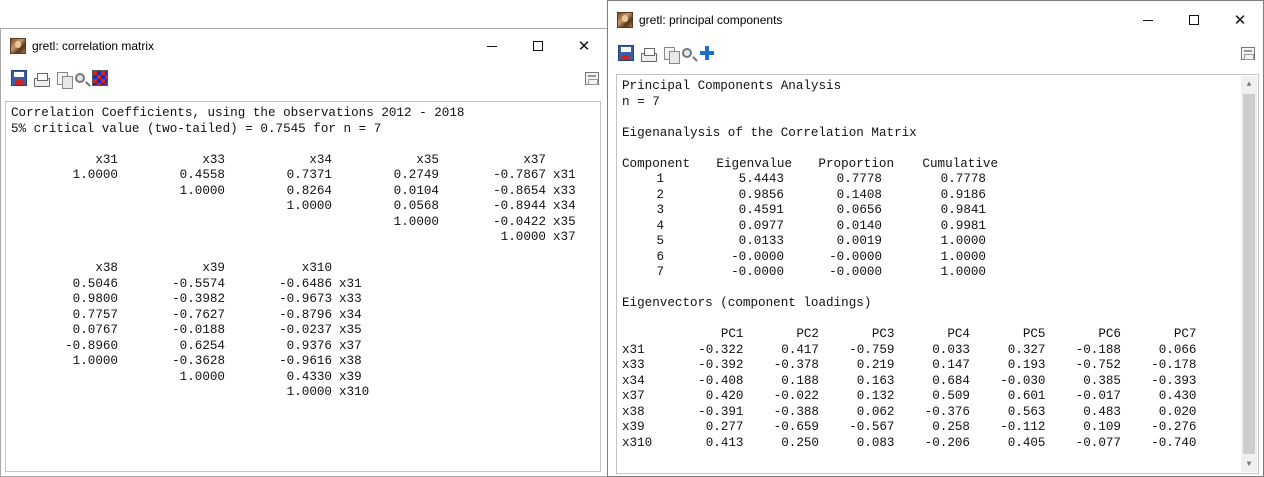 The image size is (1264, 477). I want to click on column-header: x33, so click(213, 159).